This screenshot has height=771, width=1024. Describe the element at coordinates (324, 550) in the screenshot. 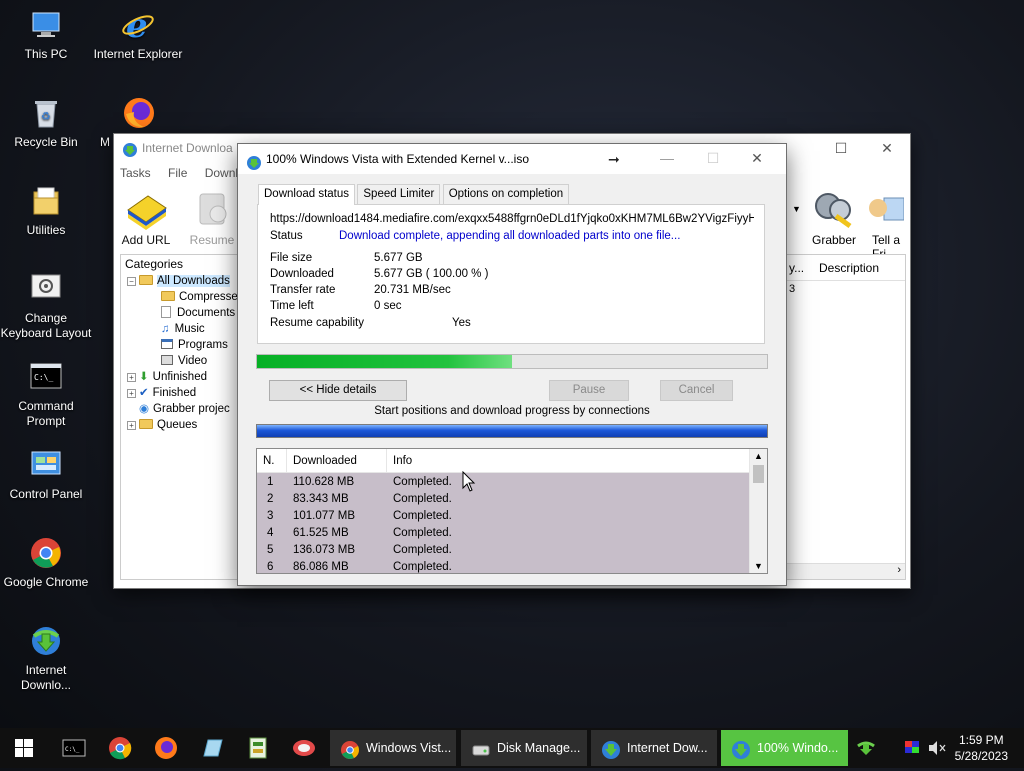

I see `cell-downloaded: 136.073 MB` at that location.